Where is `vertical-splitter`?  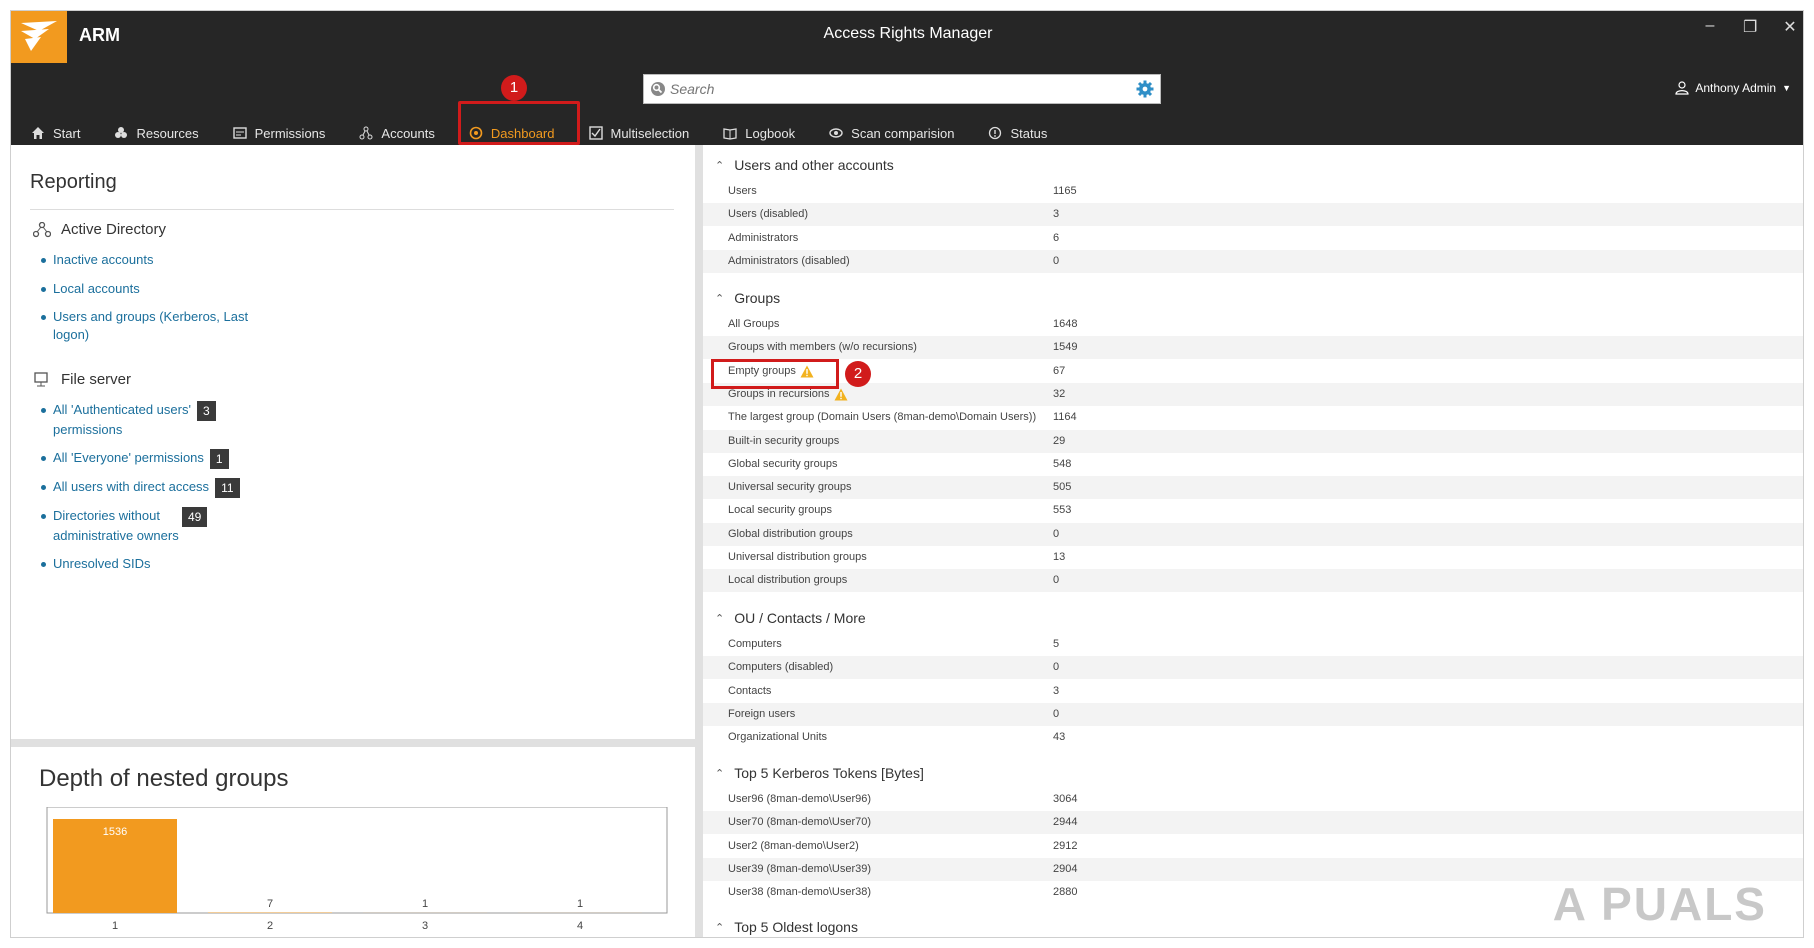
vertical-splitter is located at coordinates (699, 541).